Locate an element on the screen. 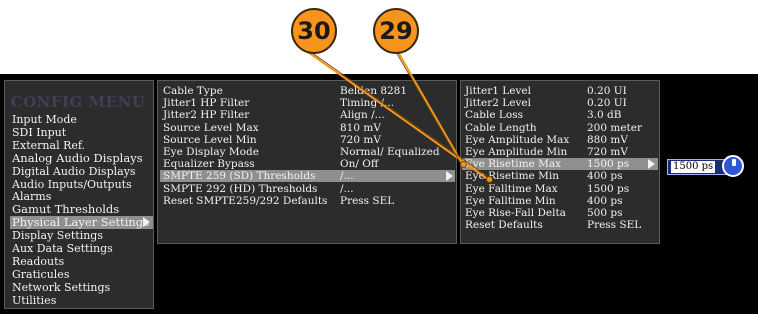 Image resolution: width=758 pixels, height=314 pixels. config-menu-item: Display Settings is located at coordinates (81, 235).